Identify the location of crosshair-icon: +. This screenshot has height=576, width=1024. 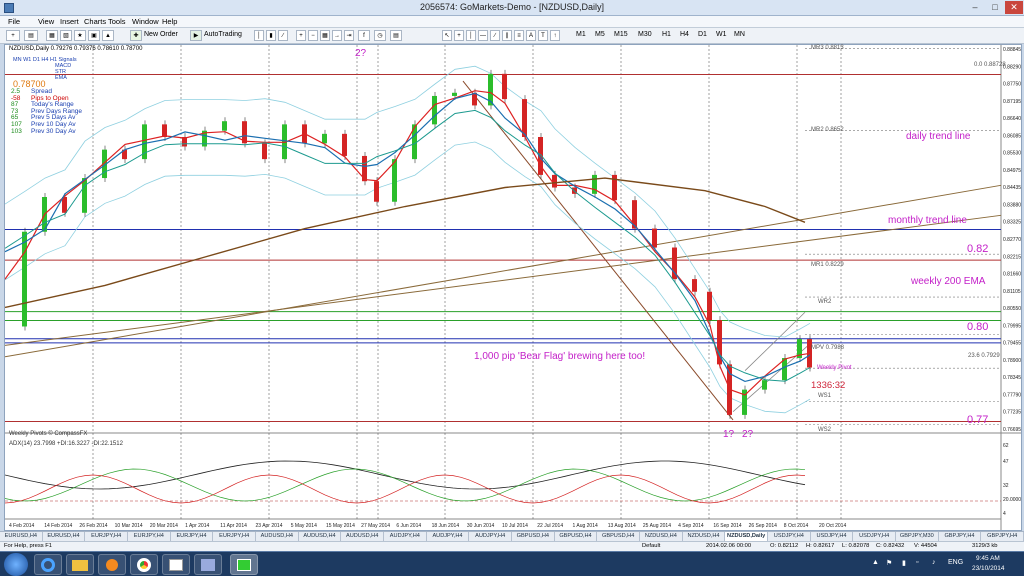
(459, 35).